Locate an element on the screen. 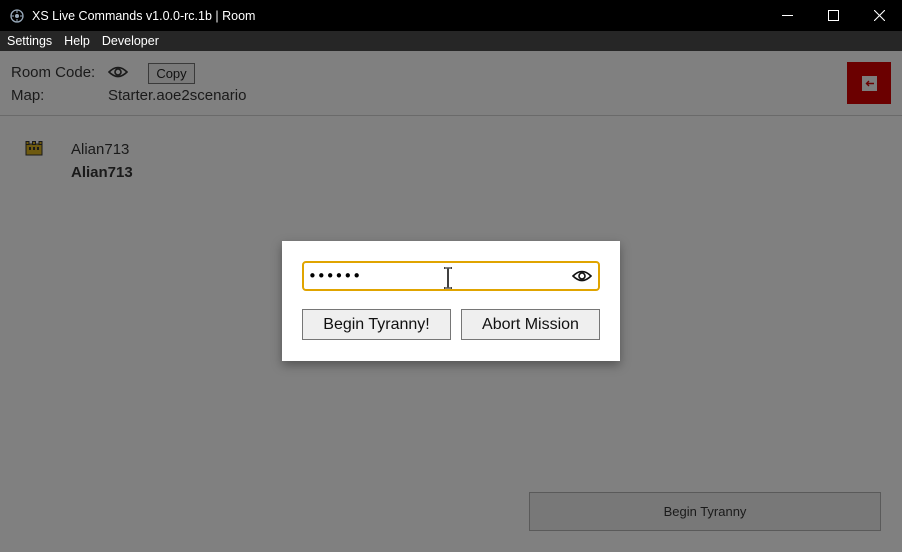 This screenshot has width=902, height=552. room-code-label: Room Code: is located at coordinates (53, 72).